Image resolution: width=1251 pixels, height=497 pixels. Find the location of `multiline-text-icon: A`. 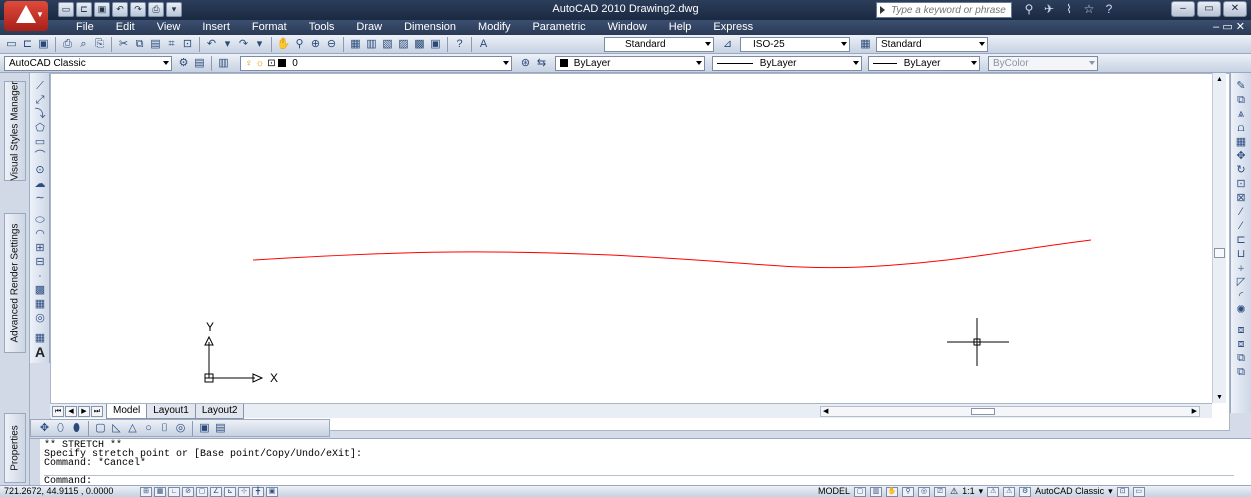

multiline-text-icon: A is located at coordinates (40, 352).